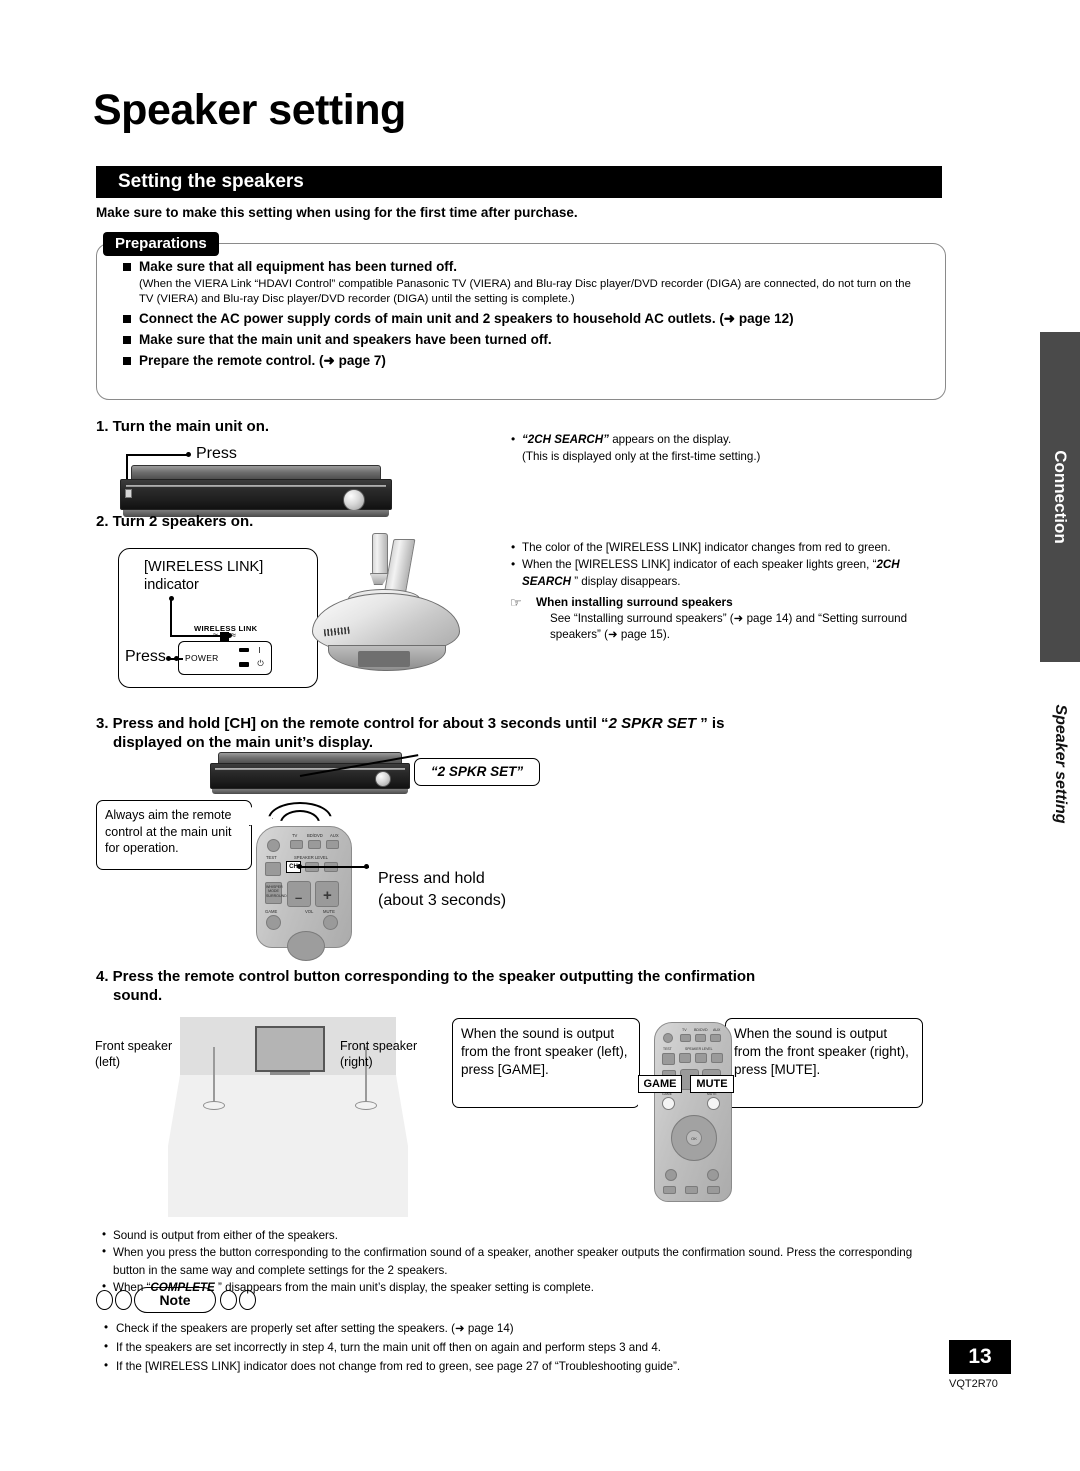 This screenshot has height=1471, width=1080. What do you see at coordinates (259, 650) in the screenshot?
I see `power-on-symbol: I` at bounding box center [259, 650].